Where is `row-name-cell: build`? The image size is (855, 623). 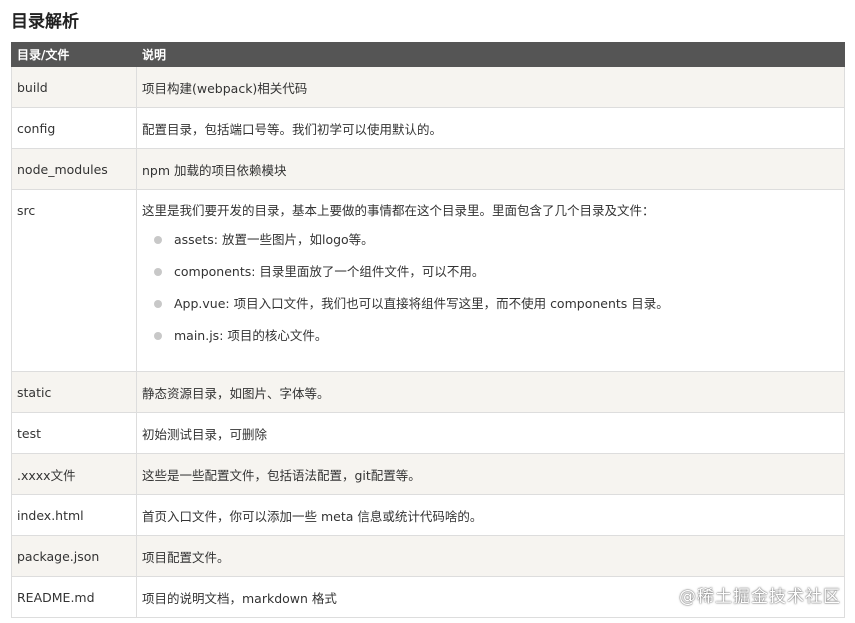
row-name-cell: build is located at coordinates (74, 87).